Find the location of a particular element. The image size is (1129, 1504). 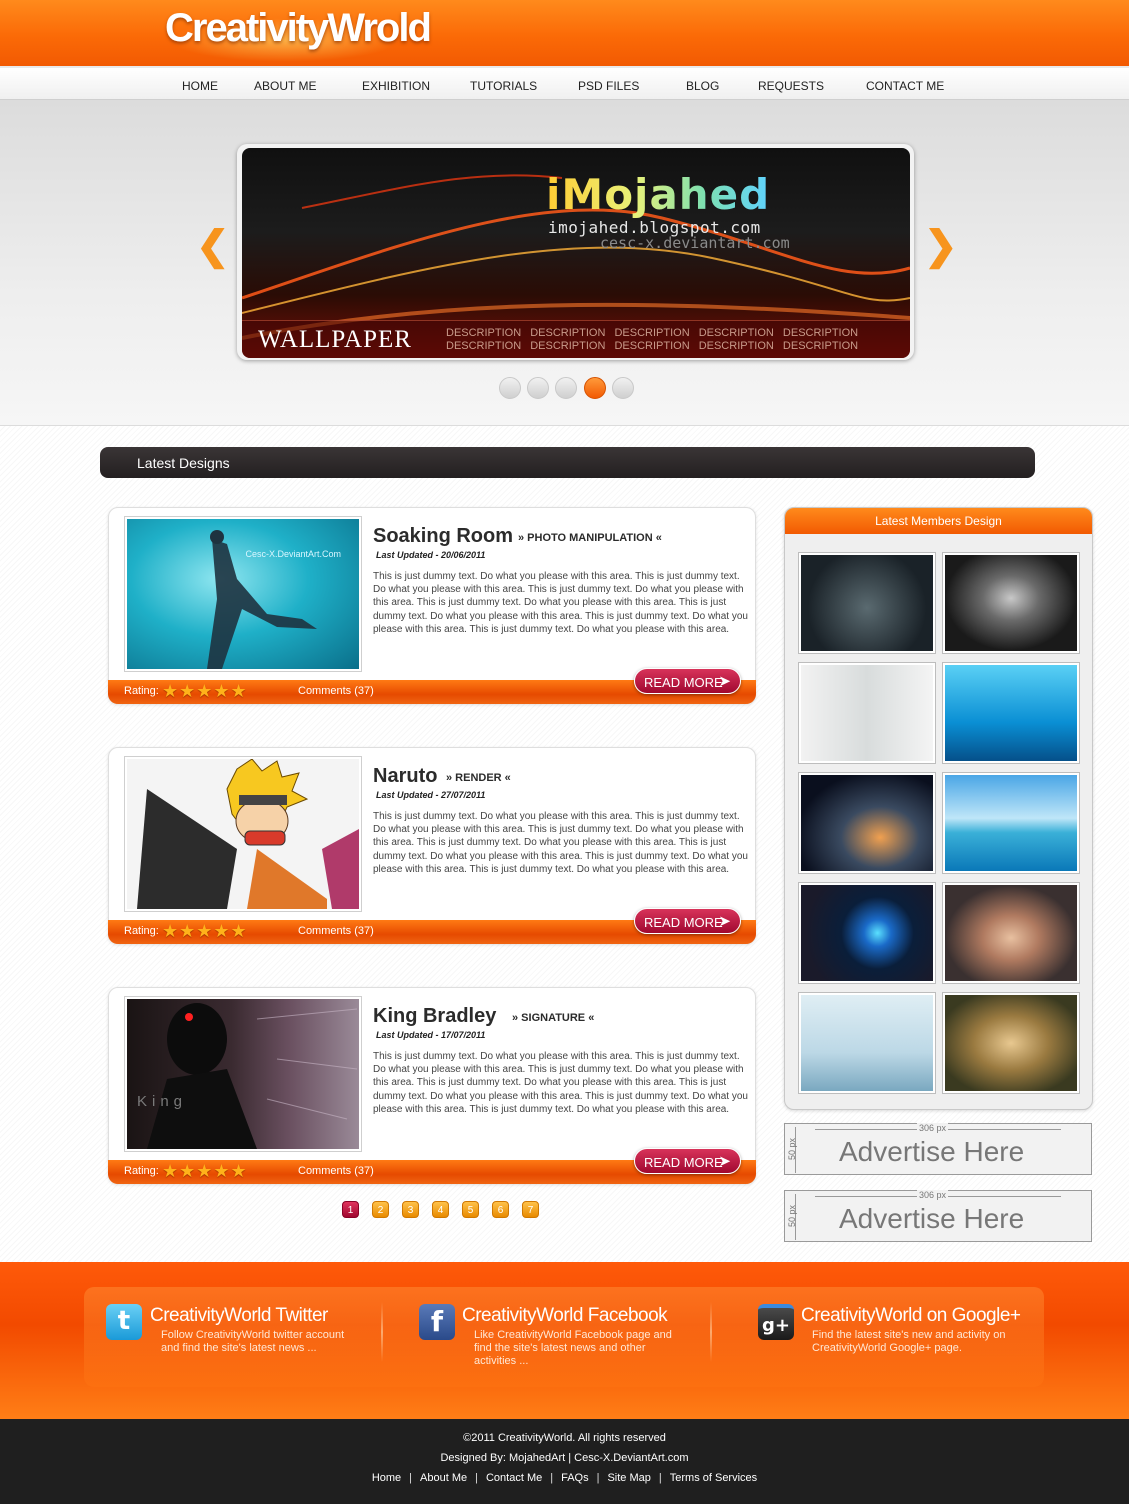

members-header: Latest Members Design is located at coordinates (938, 521).